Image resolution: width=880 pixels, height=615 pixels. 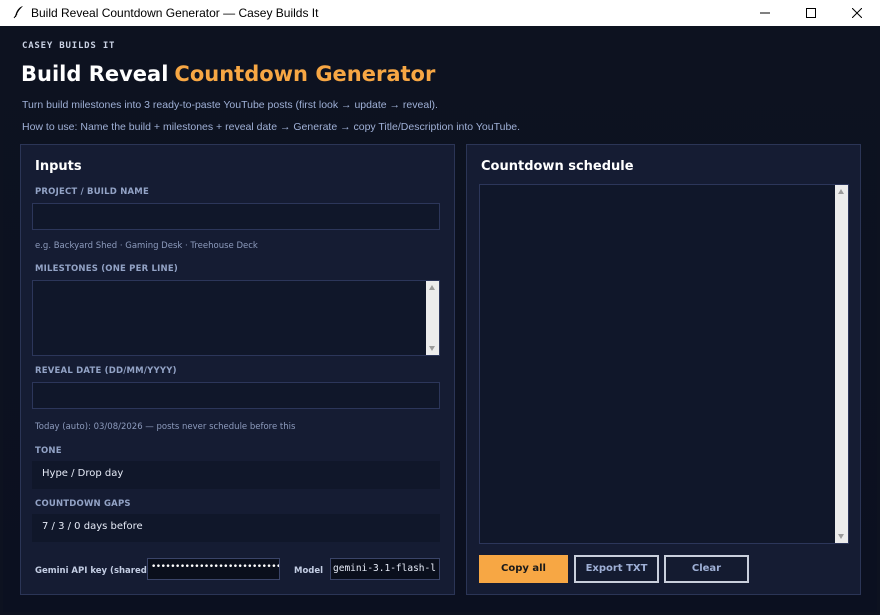 I want to click on maximize-button, so click(x=811, y=13).